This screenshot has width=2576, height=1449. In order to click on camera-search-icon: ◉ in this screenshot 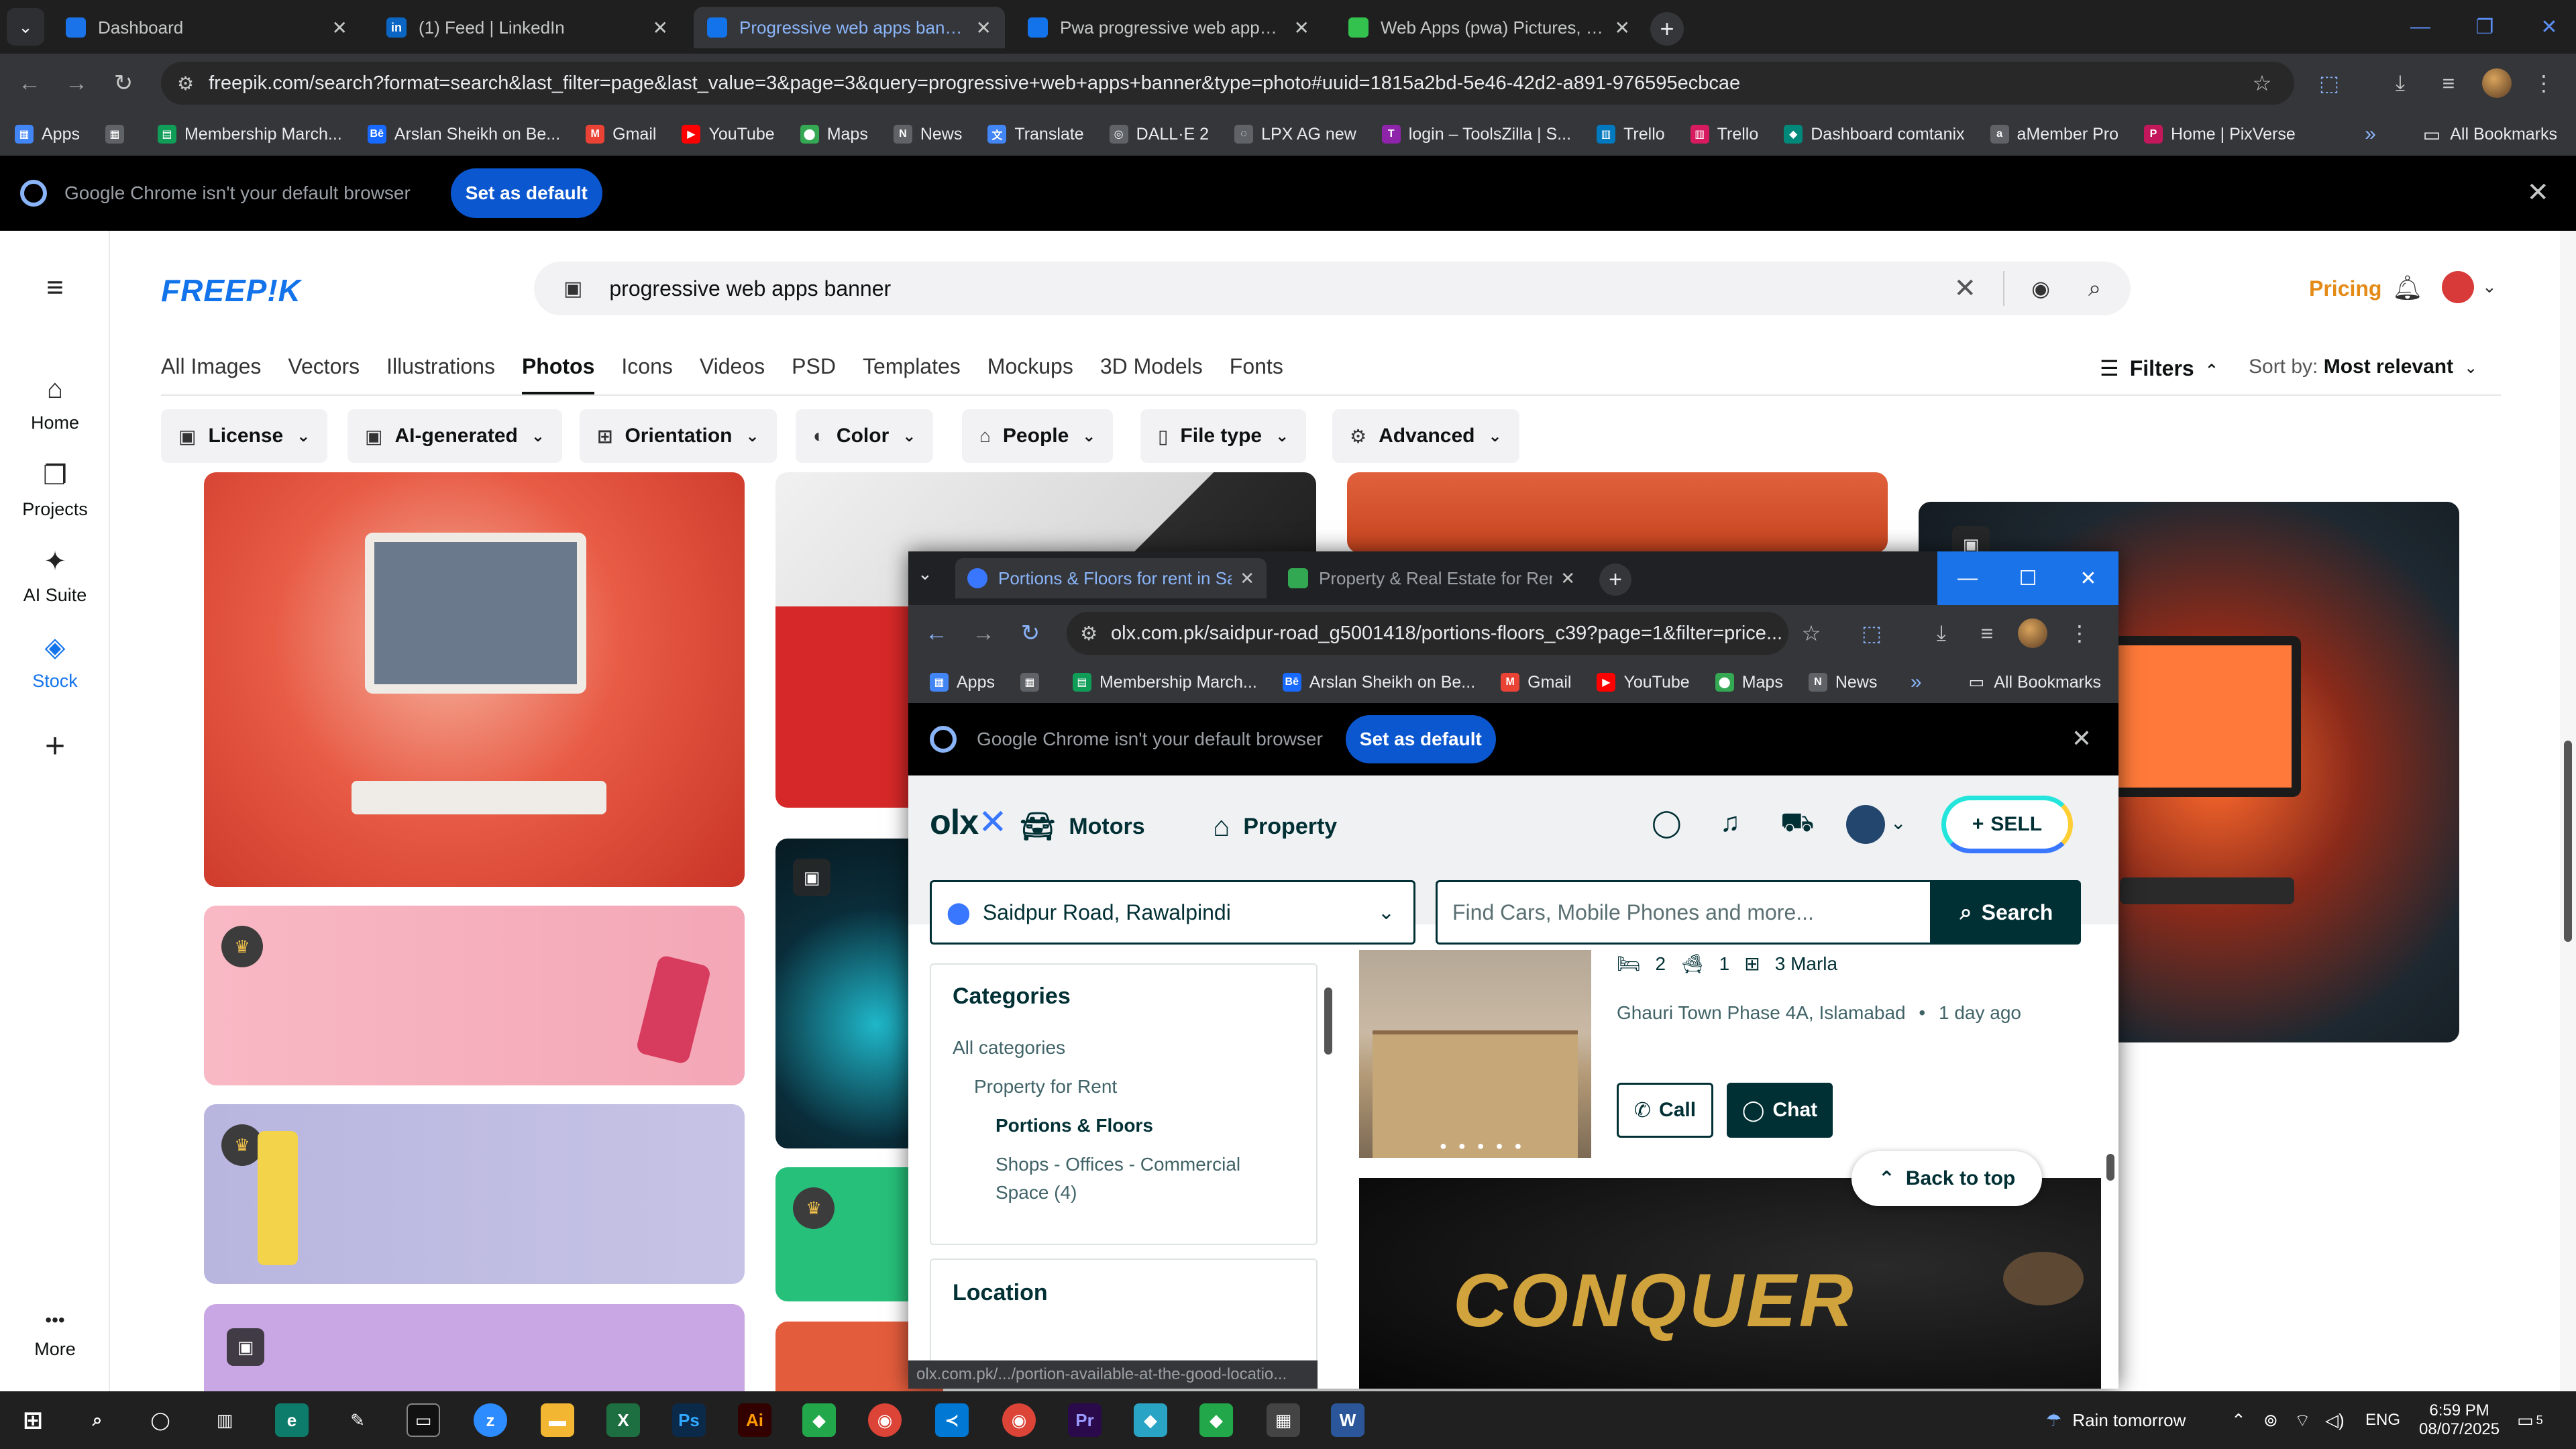, I will do `click(2040, 288)`.